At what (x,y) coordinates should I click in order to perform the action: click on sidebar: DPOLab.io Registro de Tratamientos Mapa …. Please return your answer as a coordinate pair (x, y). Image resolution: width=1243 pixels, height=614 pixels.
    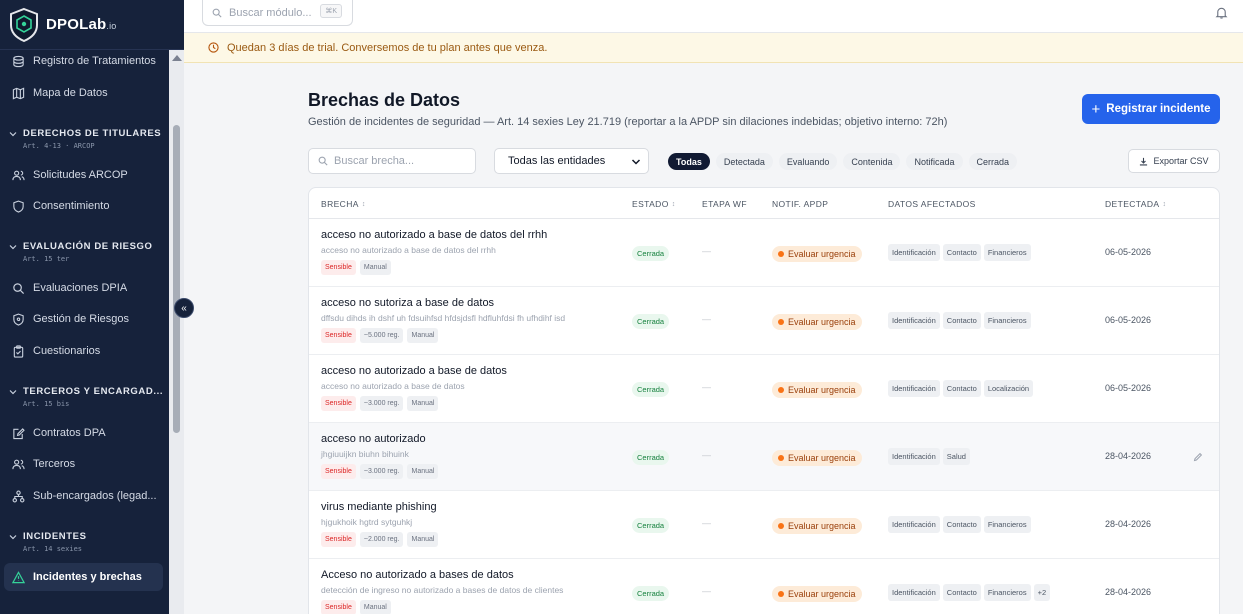
    Looking at the image, I should click on (92, 307).